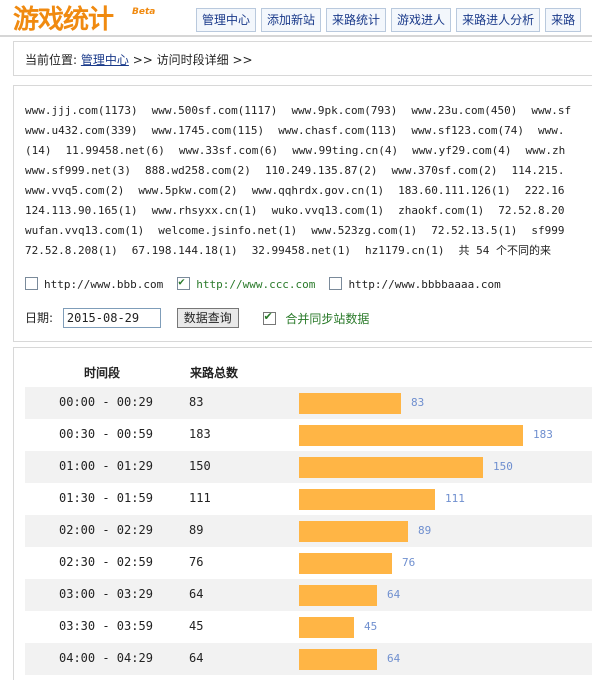  Describe the element at coordinates (78, 170) in the screenshot. I see `referrer-site: www.sf999.net(3)` at that location.